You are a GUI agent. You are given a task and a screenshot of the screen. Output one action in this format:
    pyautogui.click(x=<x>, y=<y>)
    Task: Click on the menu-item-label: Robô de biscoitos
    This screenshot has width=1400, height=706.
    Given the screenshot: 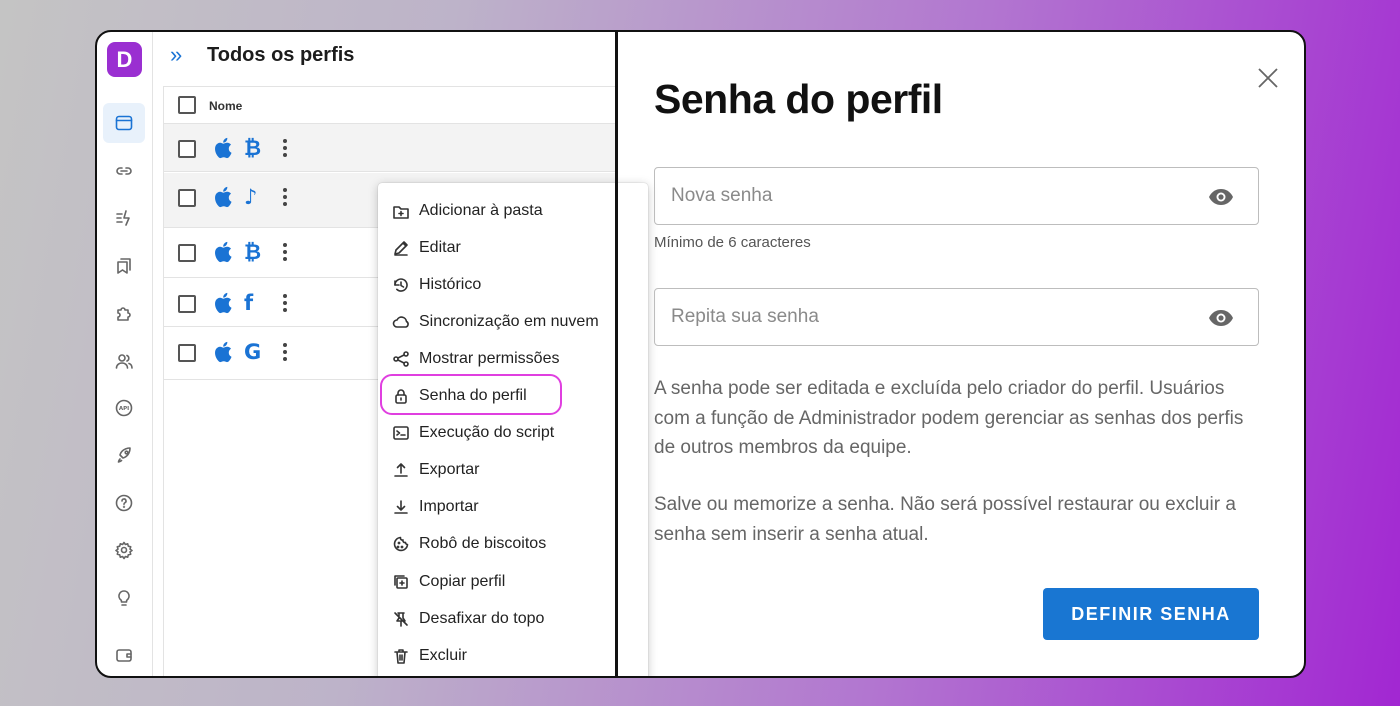 What is the action you would take?
    pyautogui.click(x=483, y=544)
    